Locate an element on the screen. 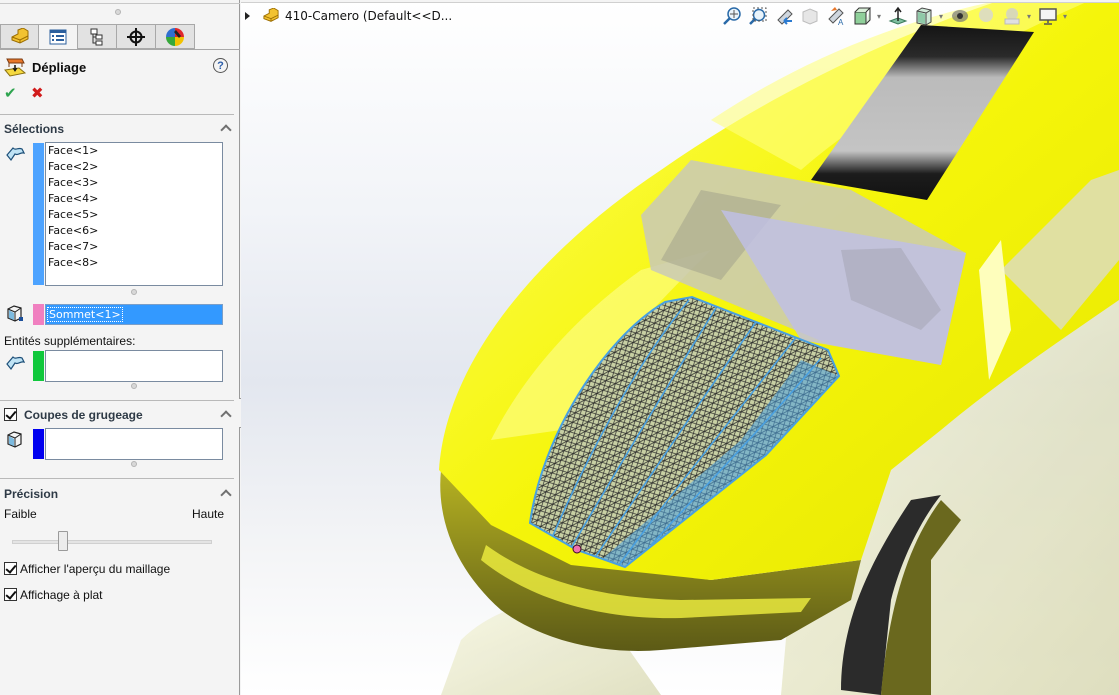  display-style-button is located at coordinates (898, 16).